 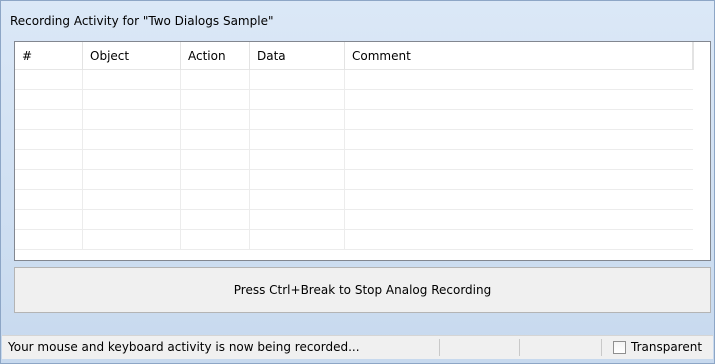 I want to click on column-header-comment: Comment, so click(x=519, y=56).